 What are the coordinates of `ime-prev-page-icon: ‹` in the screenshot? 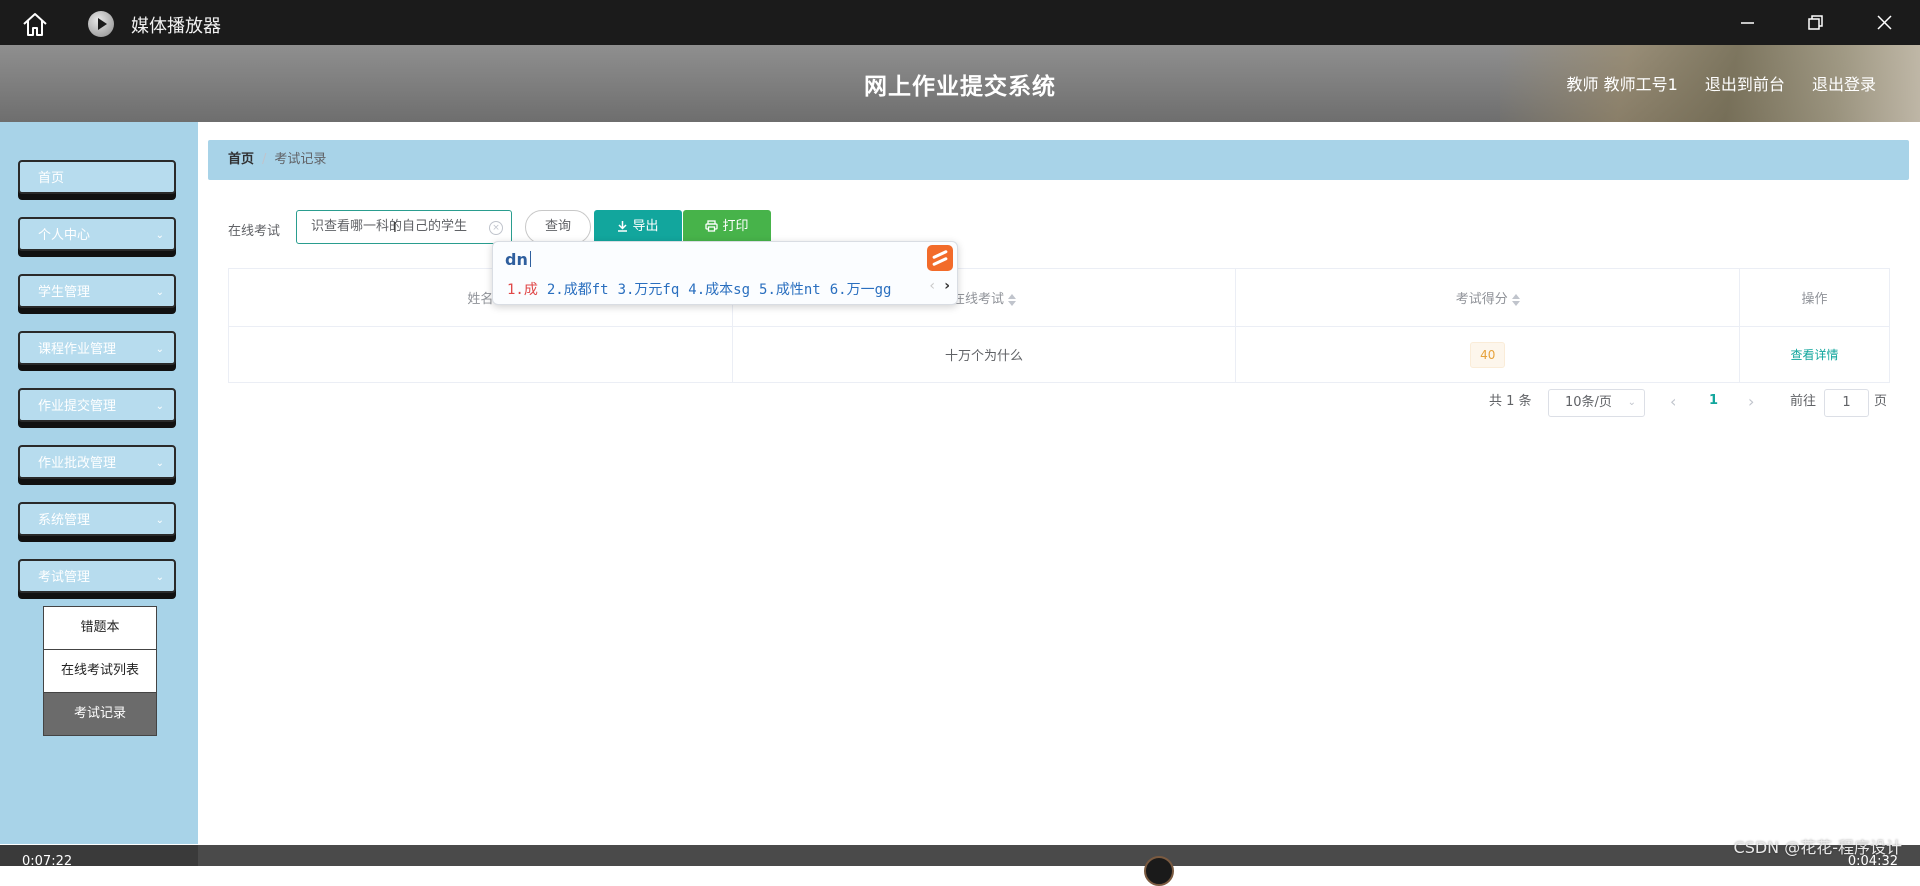 It's located at (932, 286).